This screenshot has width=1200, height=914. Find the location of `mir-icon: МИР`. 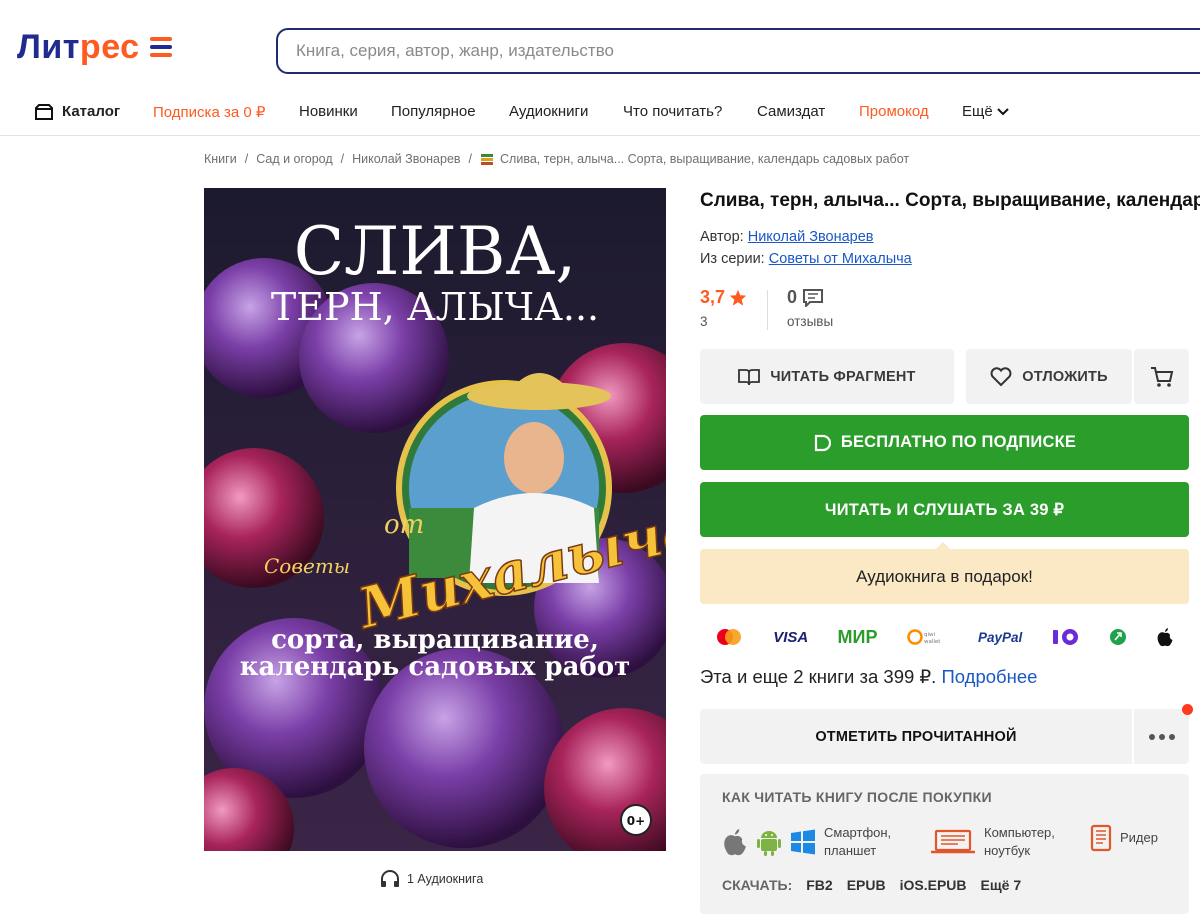

mir-icon: МИР is located at coordinates (857, 636).